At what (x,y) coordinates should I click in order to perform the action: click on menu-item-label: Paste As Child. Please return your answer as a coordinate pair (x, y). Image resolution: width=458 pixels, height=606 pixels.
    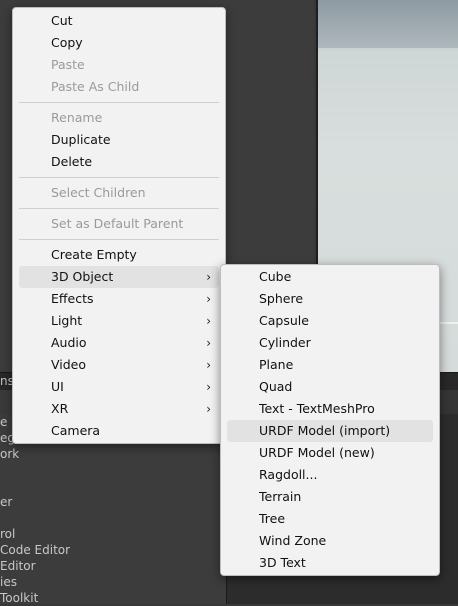
    Looking at the image, I should click on (95, 86).